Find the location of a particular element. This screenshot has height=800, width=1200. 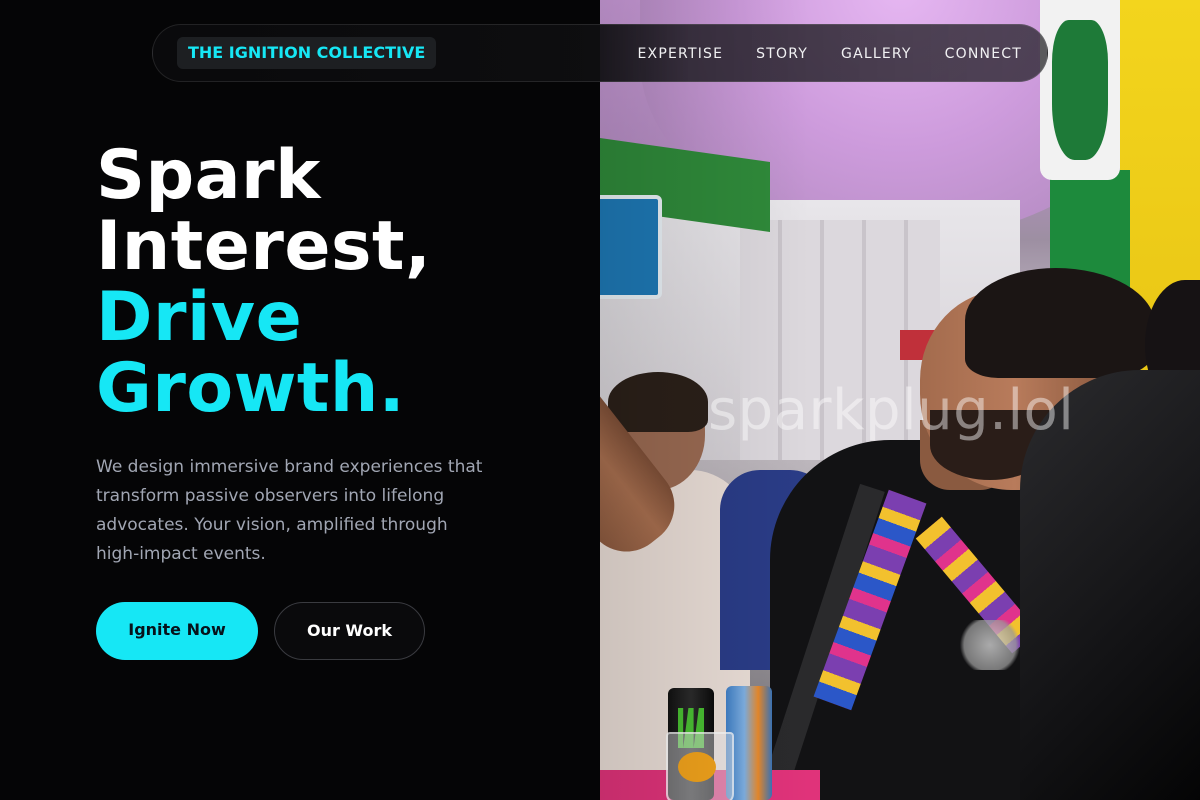

hero-headline: Spark Interest, Drive Growth. is located at coordinates (336, 282).